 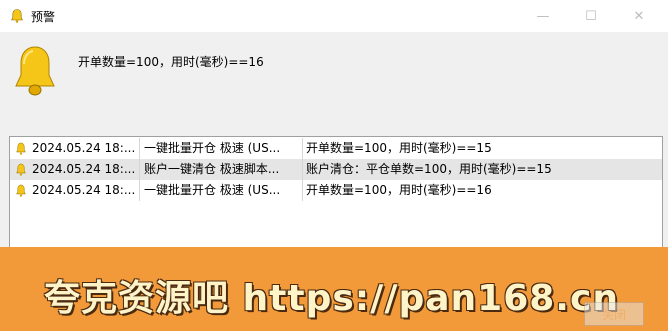 What do you see at coordinates (331, 298) in the screenshot?
I see `watermark-text: 夸克资源吧 https://pan168.cn` at bounding box center [331, 298].